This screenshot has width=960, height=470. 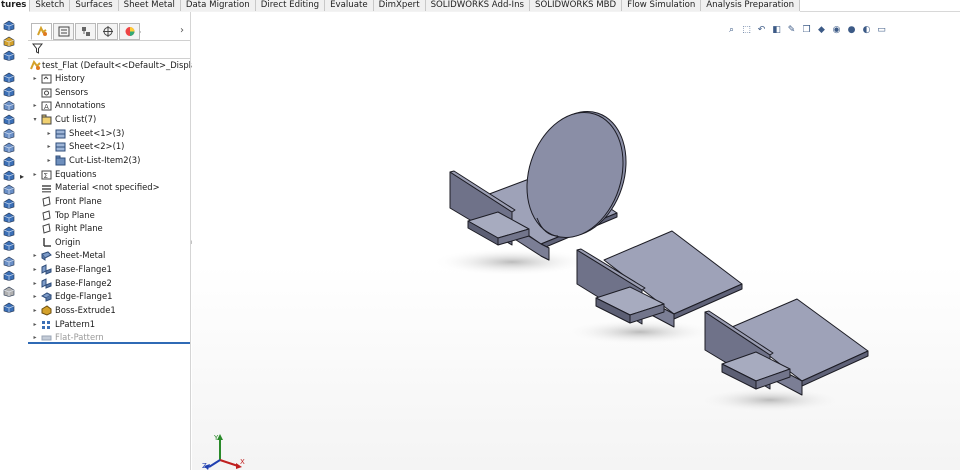 I want to click on shell-icon, so click(x=9, y=217).